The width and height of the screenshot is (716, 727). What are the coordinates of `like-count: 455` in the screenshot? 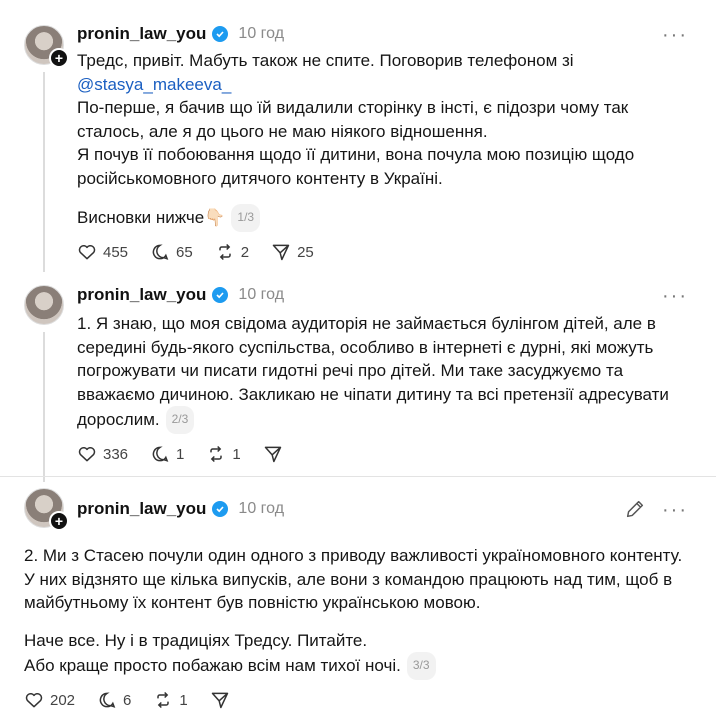 It's located at (116, 252).